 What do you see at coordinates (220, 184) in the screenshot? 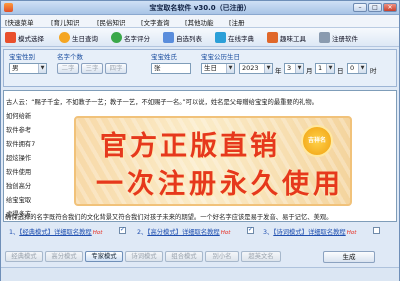
I see `banner-line-2: 一次注册永久使用` at bounding box center [220, 184].